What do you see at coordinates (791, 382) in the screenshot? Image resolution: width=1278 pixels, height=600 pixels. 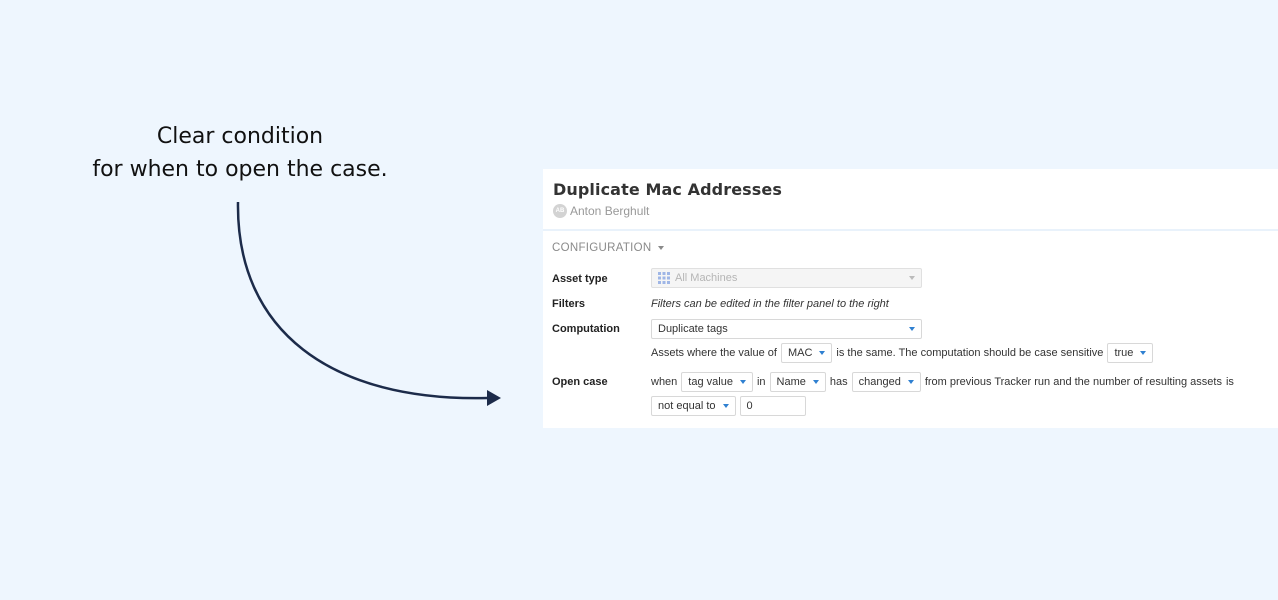 I see `open-case-tag-value: Name` at bounding box center [791, 382].